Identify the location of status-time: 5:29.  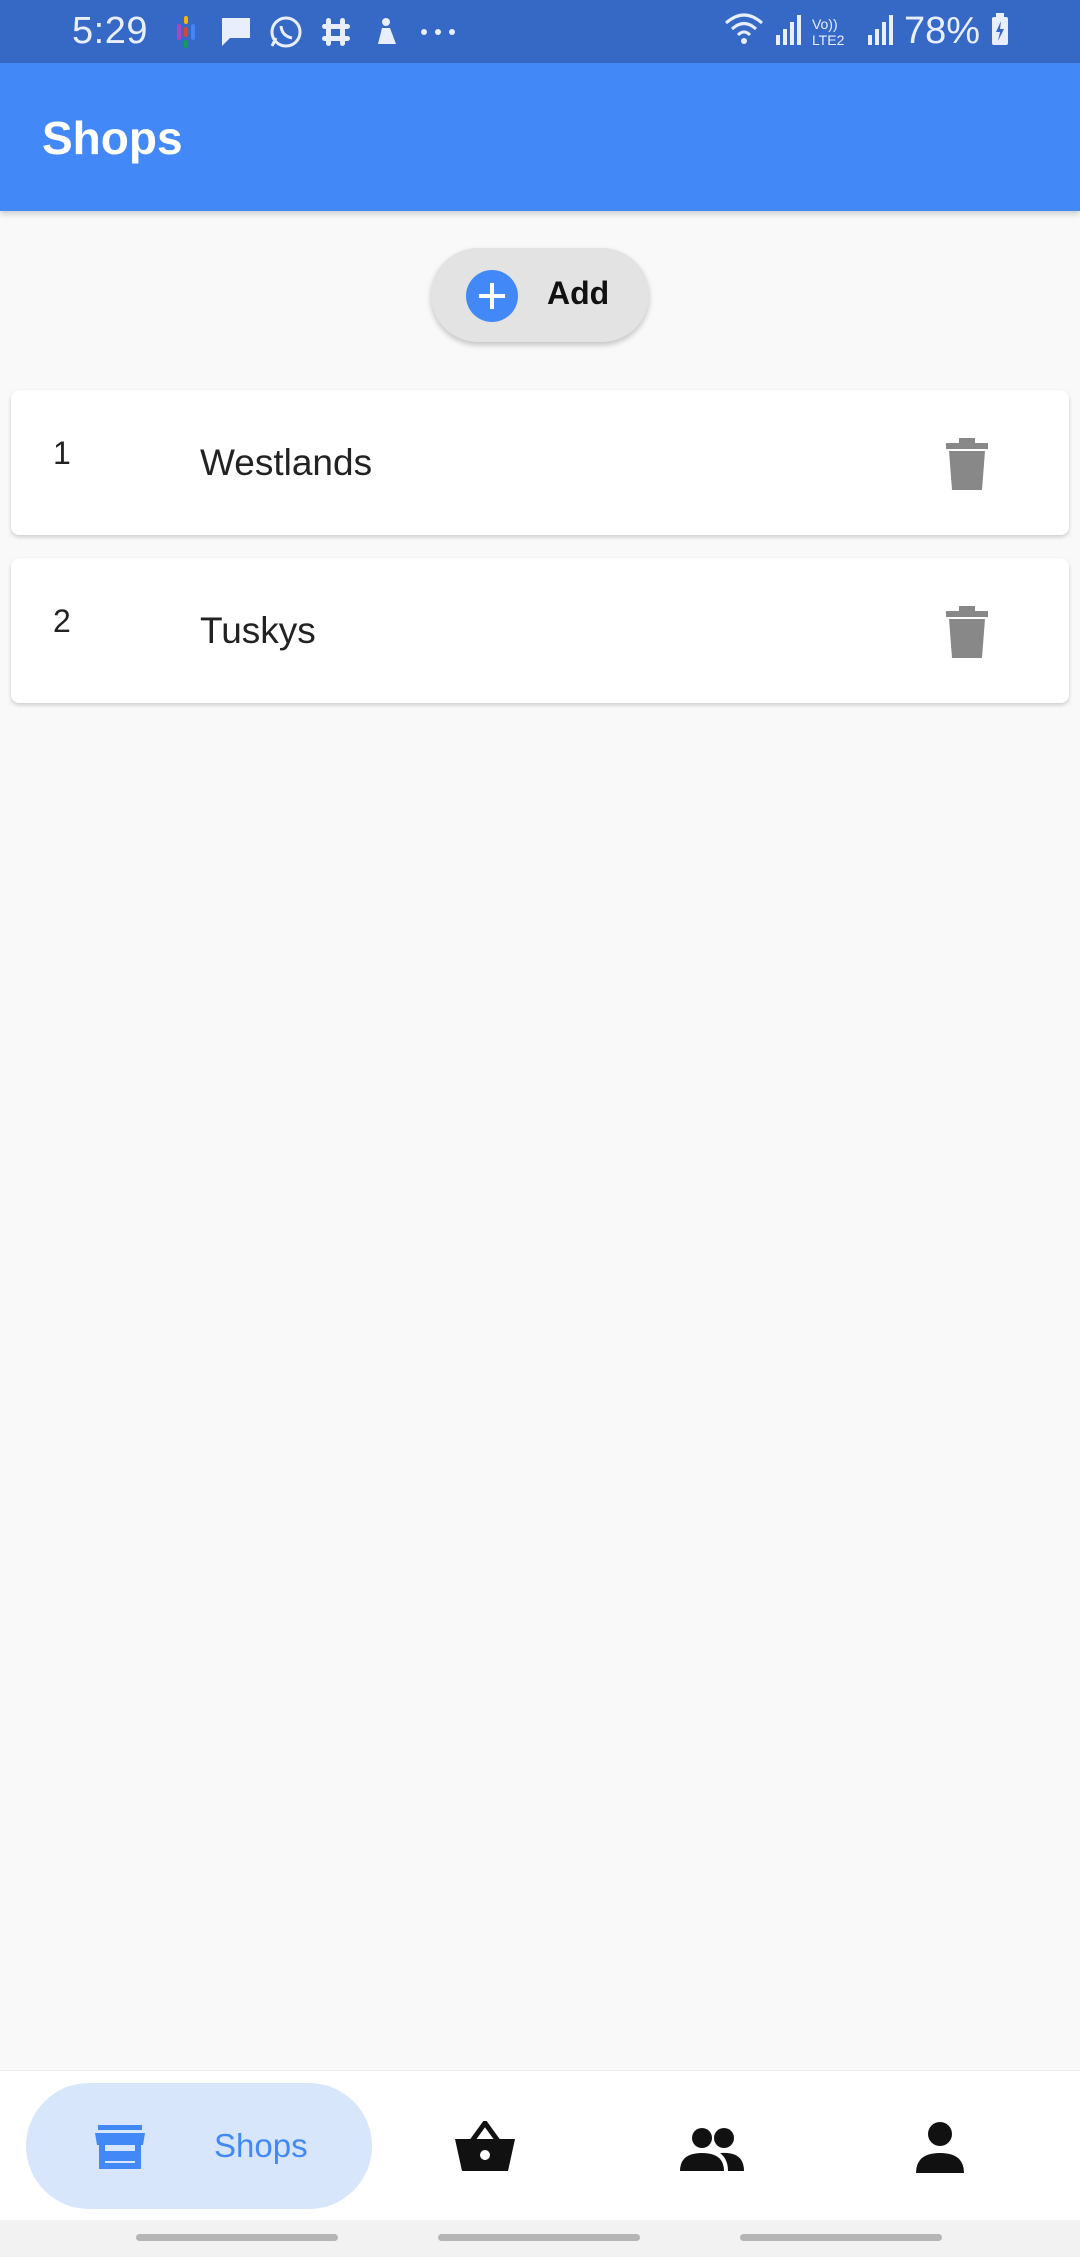
(110, 31).